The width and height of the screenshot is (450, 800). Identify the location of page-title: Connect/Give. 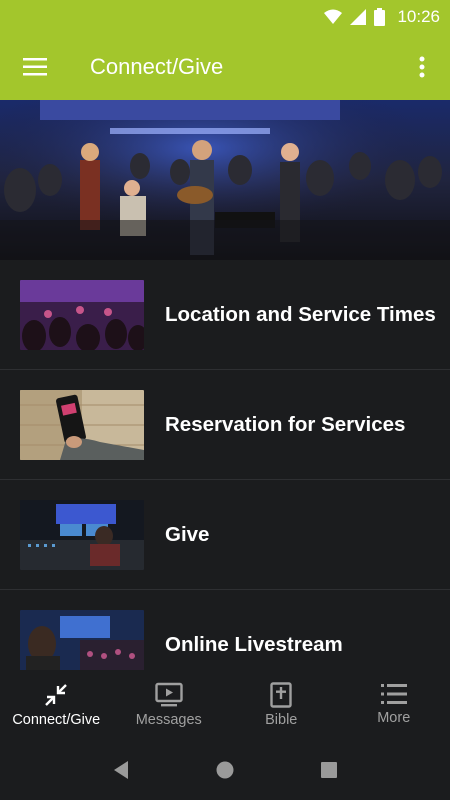
(157, 66).